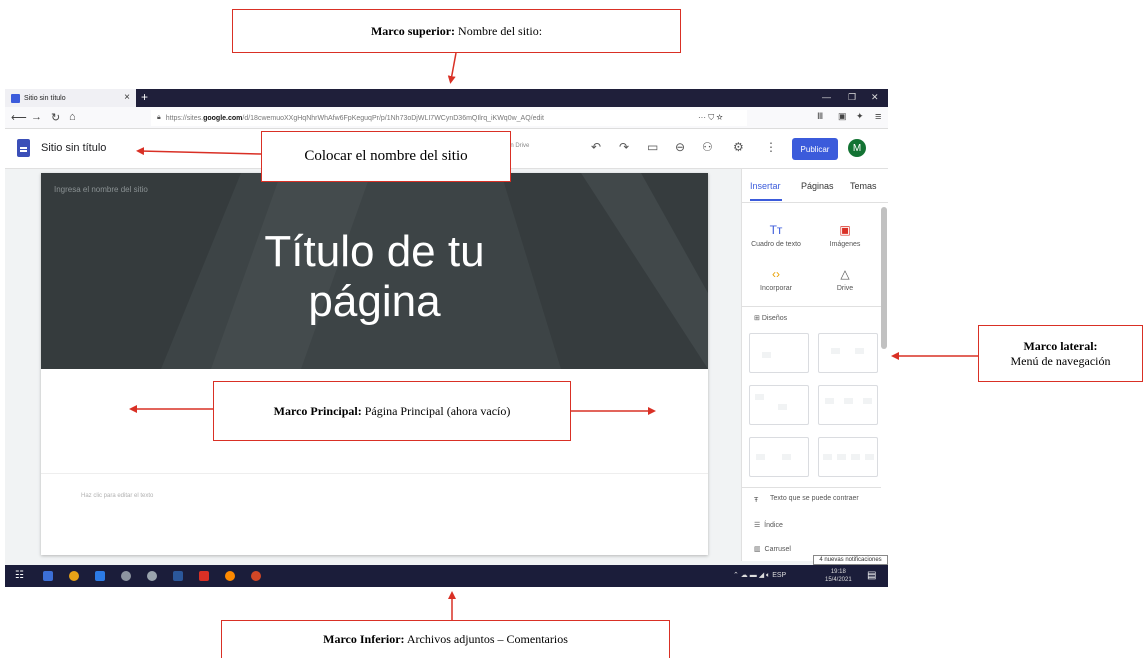  Describe the element at coordinates (374, 251) in the screenshot. I see `page-title-line-1: Título de tu` at that location.